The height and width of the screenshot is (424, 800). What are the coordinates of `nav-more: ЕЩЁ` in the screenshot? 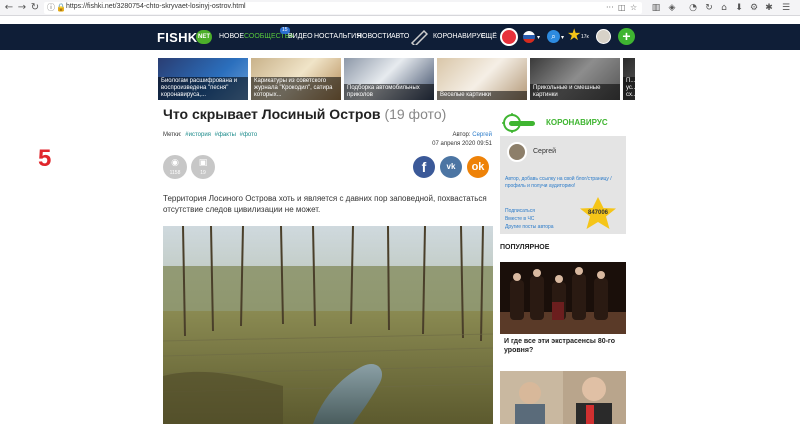 It's located at (489, 36).